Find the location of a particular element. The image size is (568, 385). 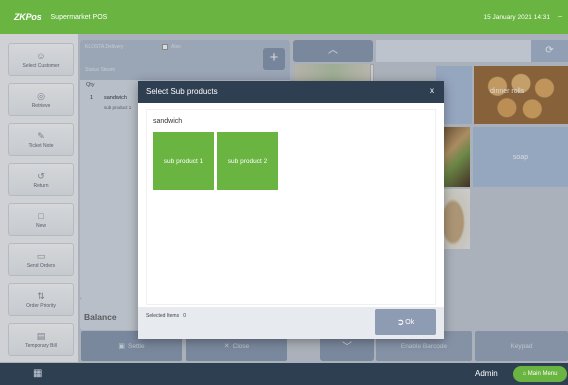

close-dialog-button: x is located at coordinates (432, 90).